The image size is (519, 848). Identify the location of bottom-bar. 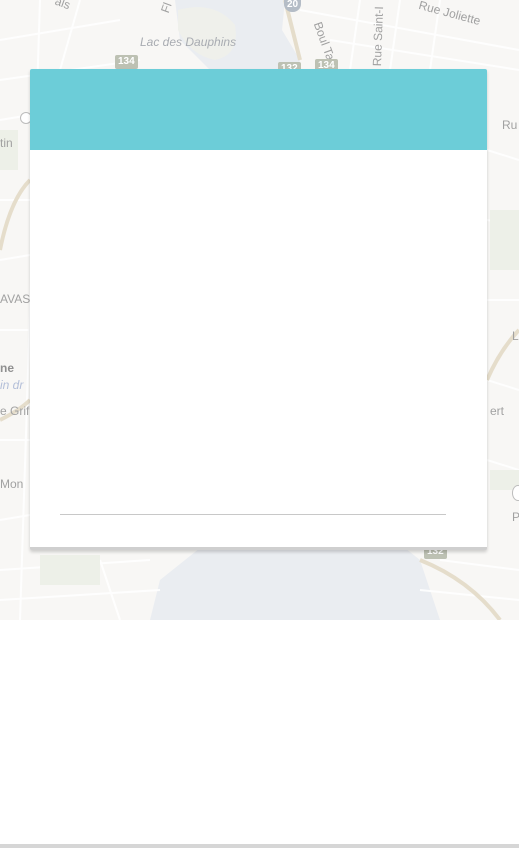
(259, 846).